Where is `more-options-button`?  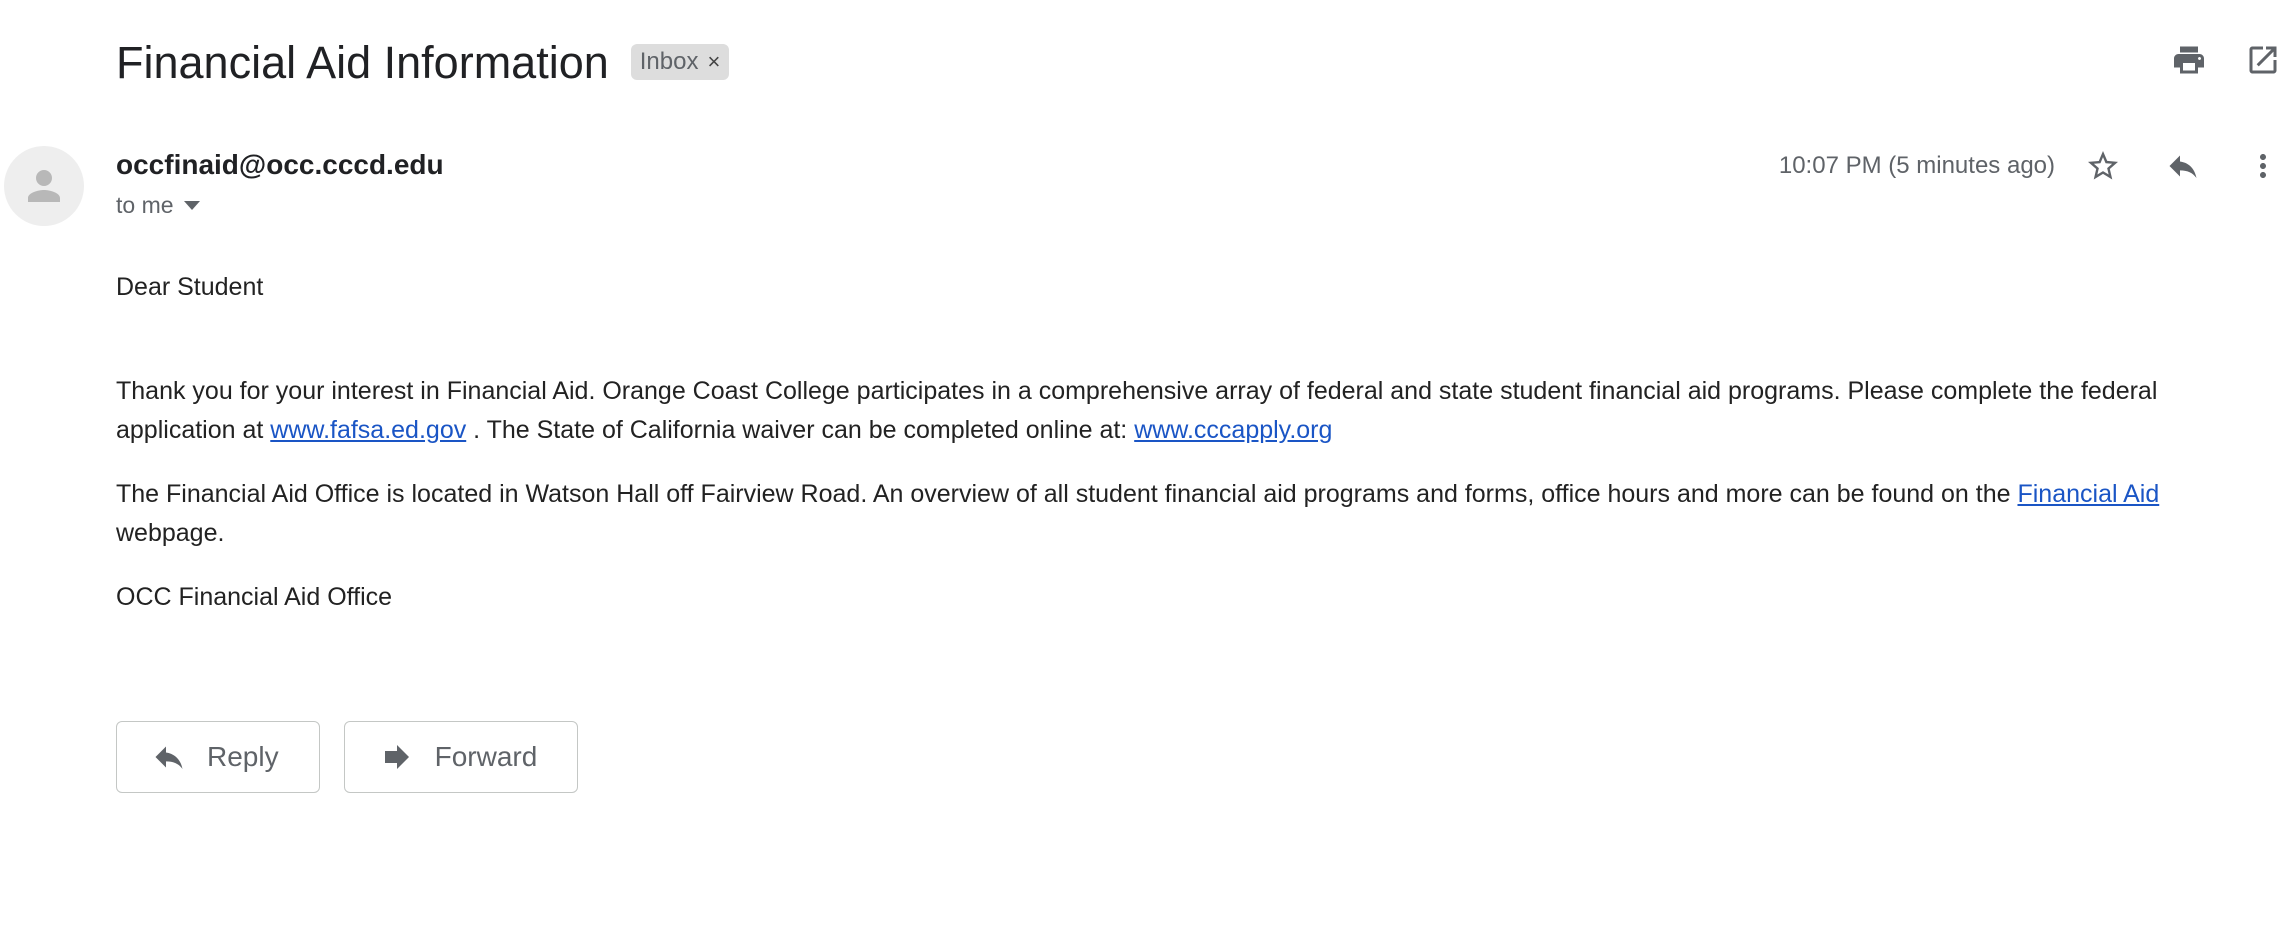
more-options-button is located at coordinates (2263, 166).